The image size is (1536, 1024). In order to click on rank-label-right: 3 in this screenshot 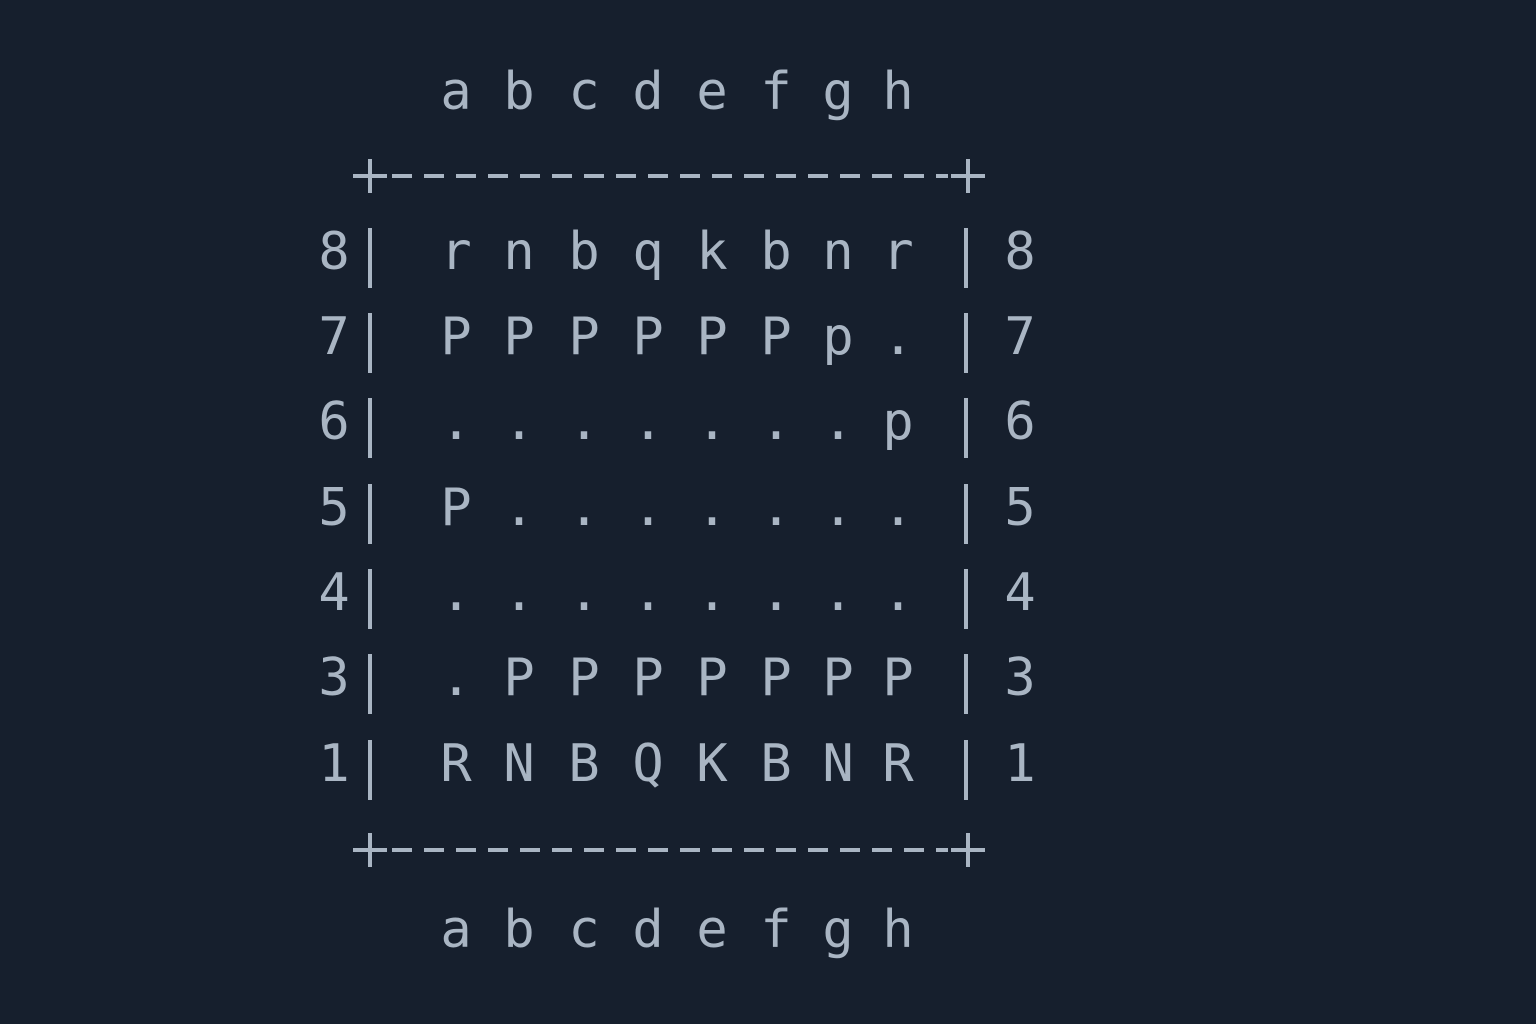, I will do `click(1020, 678)`.